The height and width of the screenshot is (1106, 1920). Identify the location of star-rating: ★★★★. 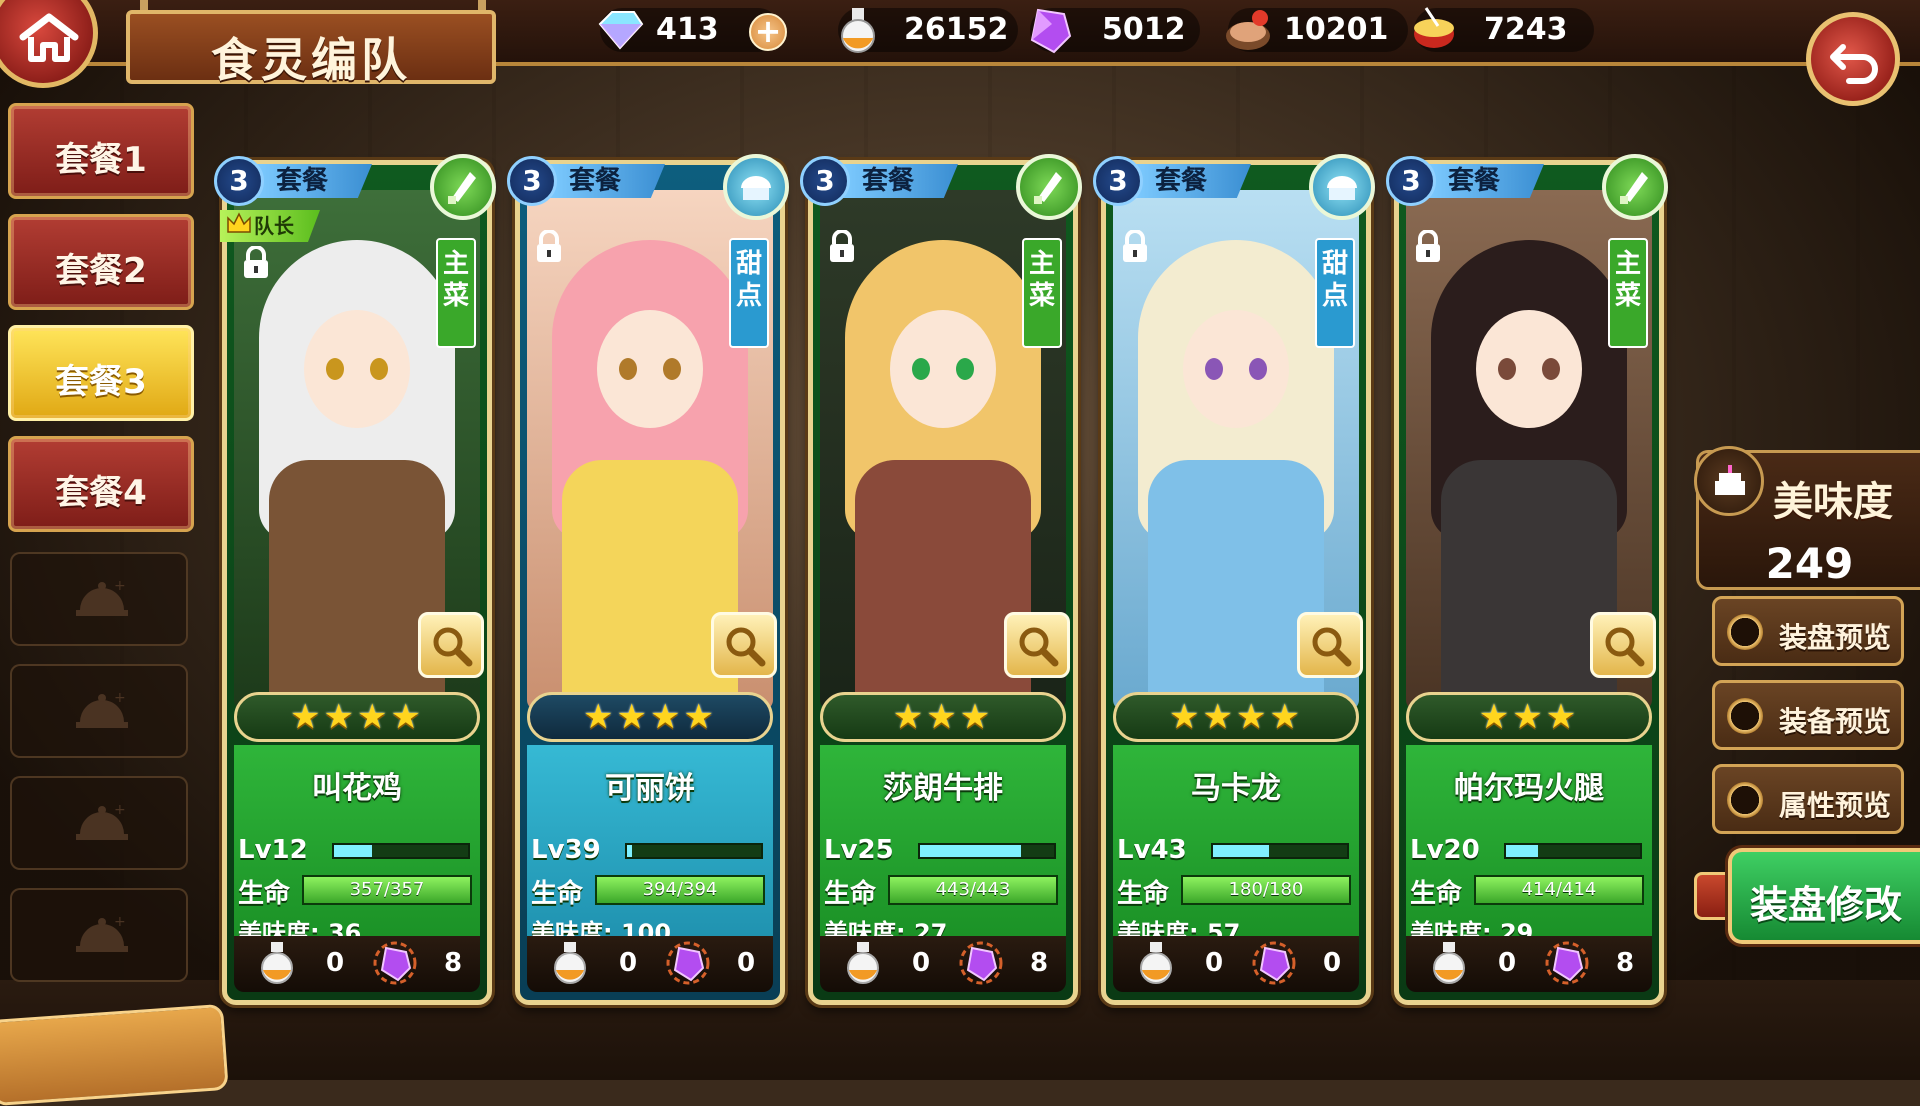
(1236, 717).